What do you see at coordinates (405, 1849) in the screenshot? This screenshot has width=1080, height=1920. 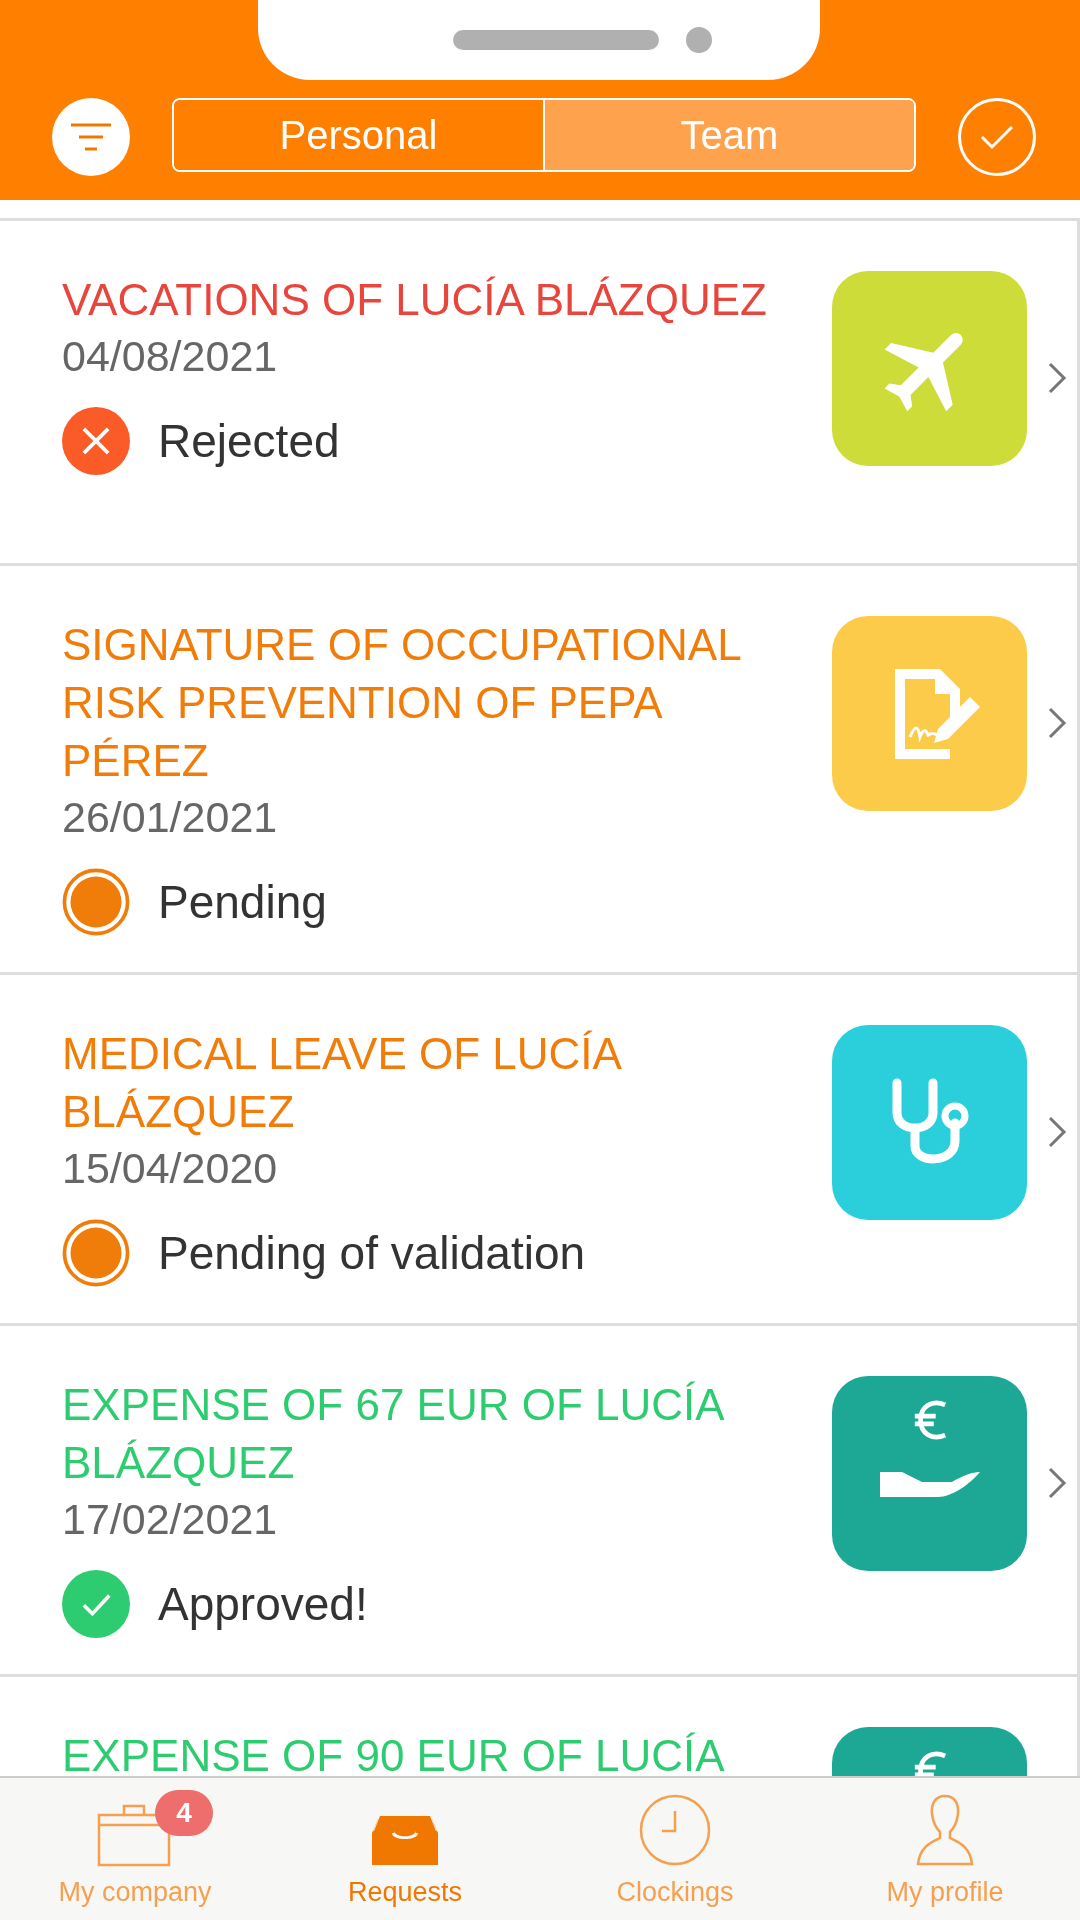 I see `nav-tab: Requests` at bounding box center [405, 1849].